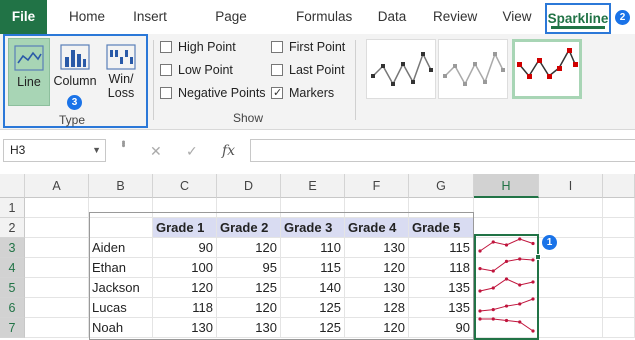 Image resolution: width=635 pixels, height=340 pixels. What do you see at coordinates (571, 268) in the screenshot?
I see `cell-i4` at bounding box center [571, 268].